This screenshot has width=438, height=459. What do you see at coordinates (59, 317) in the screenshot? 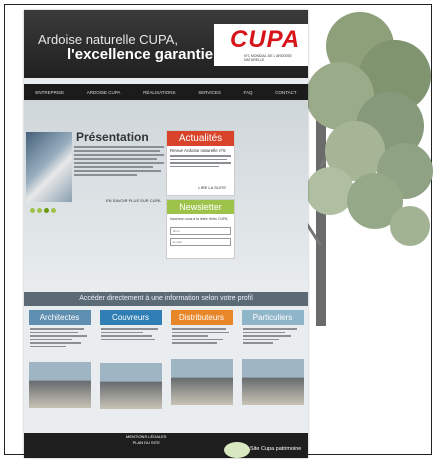
I see `profile-title: Architectes` at bounding box center [59, 317].